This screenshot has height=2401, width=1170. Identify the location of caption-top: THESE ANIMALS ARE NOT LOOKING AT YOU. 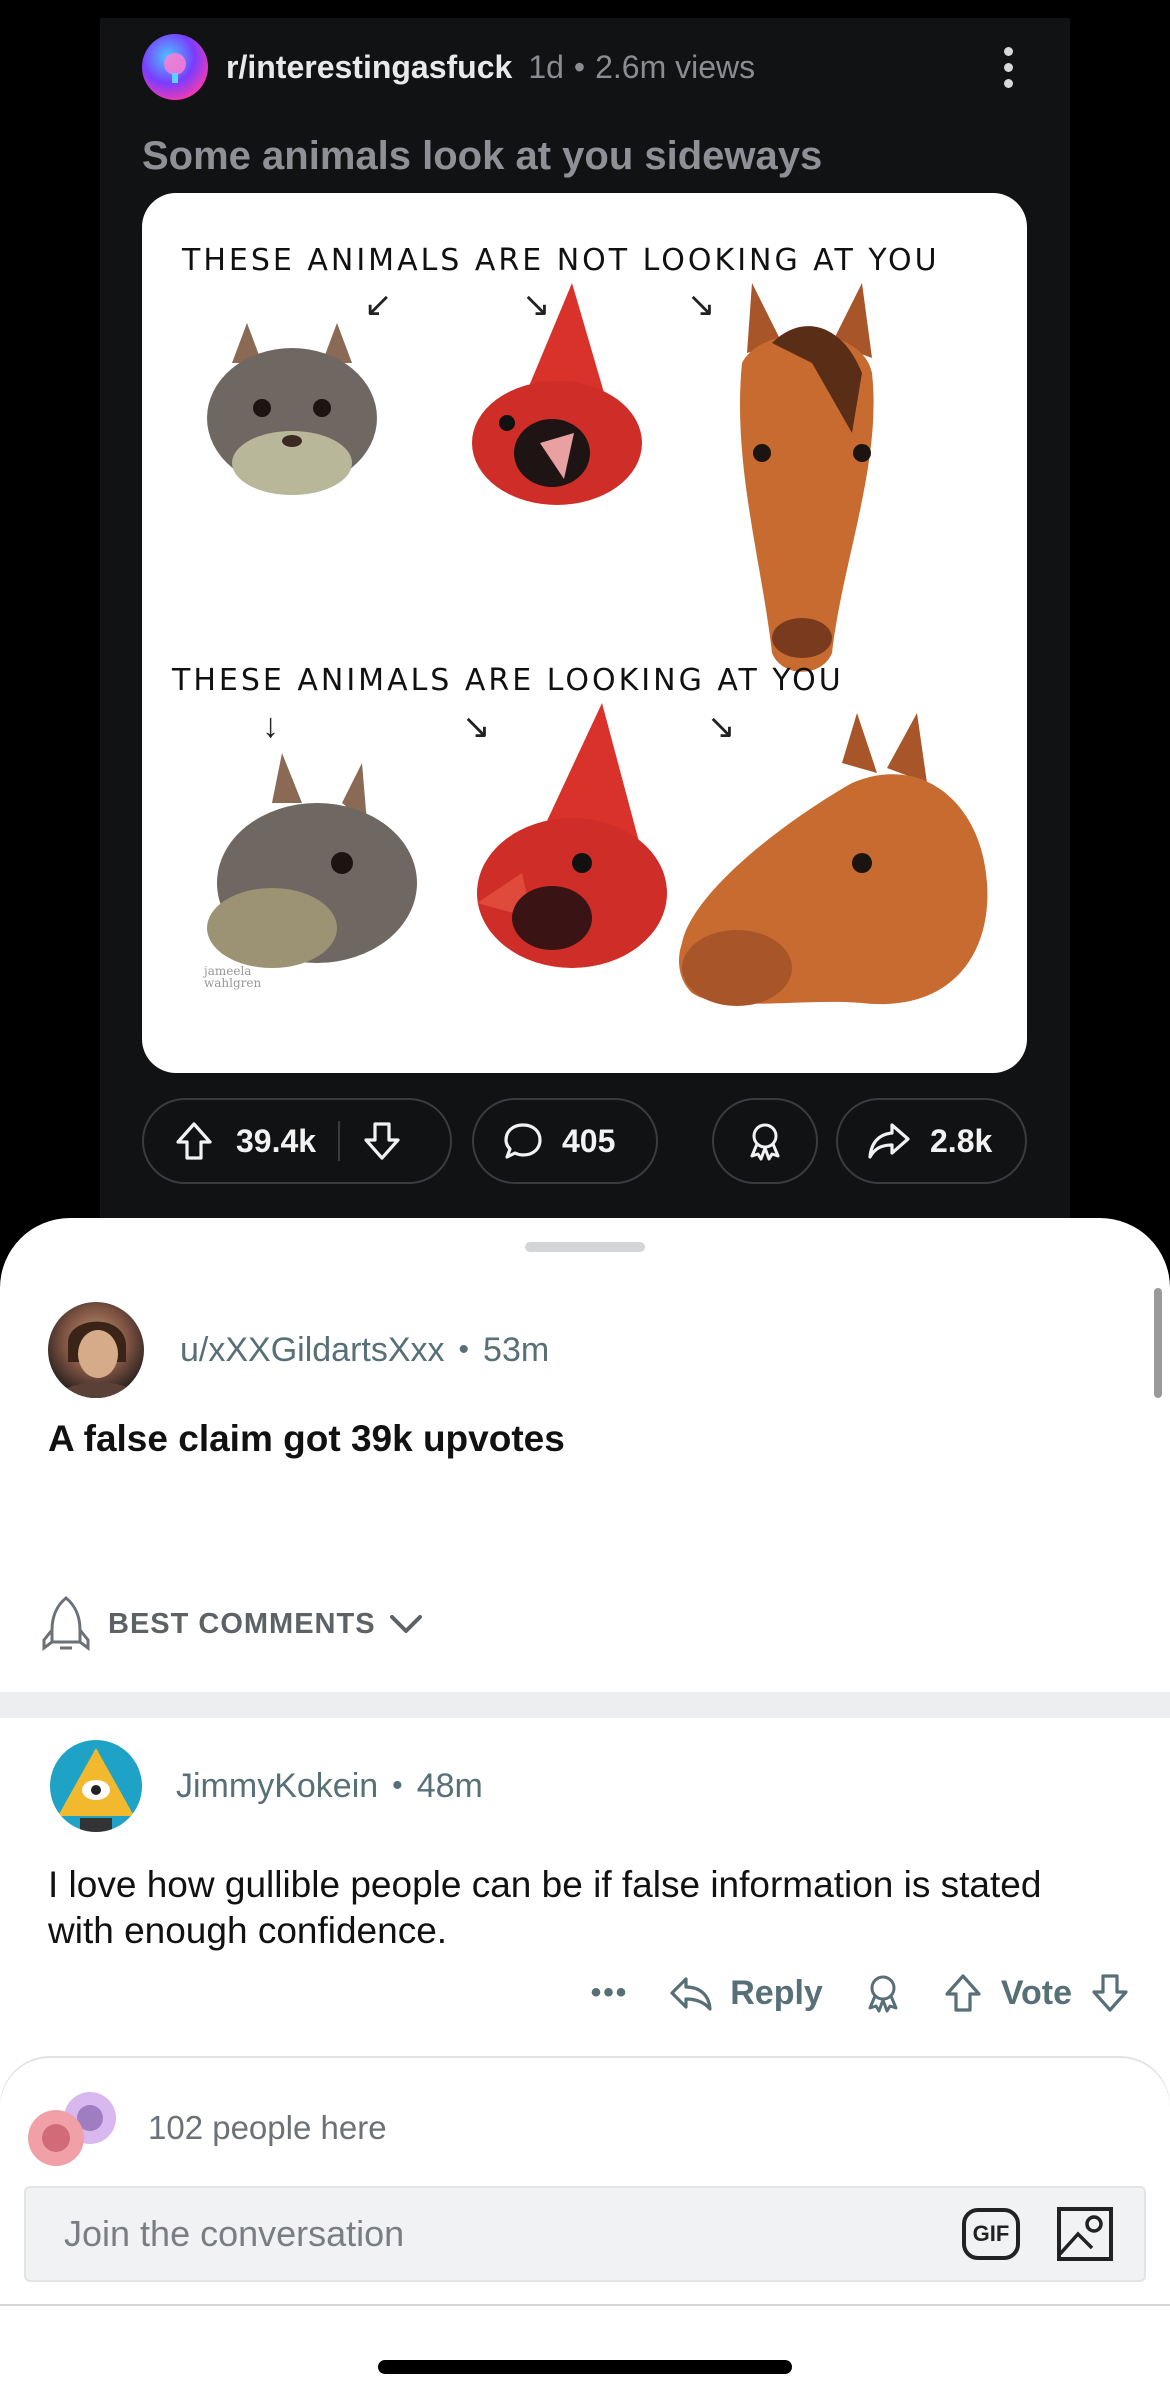
(561, 260).